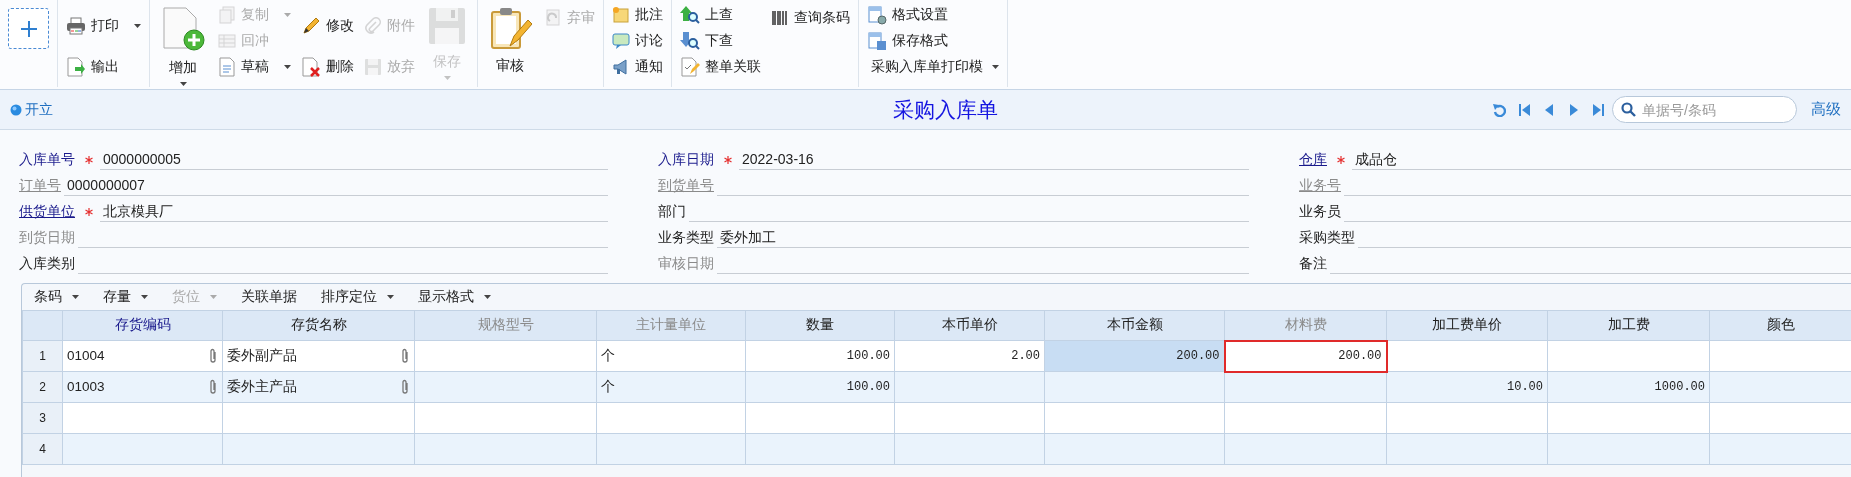  Describe the element at coordinates (254, 67) in the screenshot. I see `toolbar-button: 草稿` at that location.